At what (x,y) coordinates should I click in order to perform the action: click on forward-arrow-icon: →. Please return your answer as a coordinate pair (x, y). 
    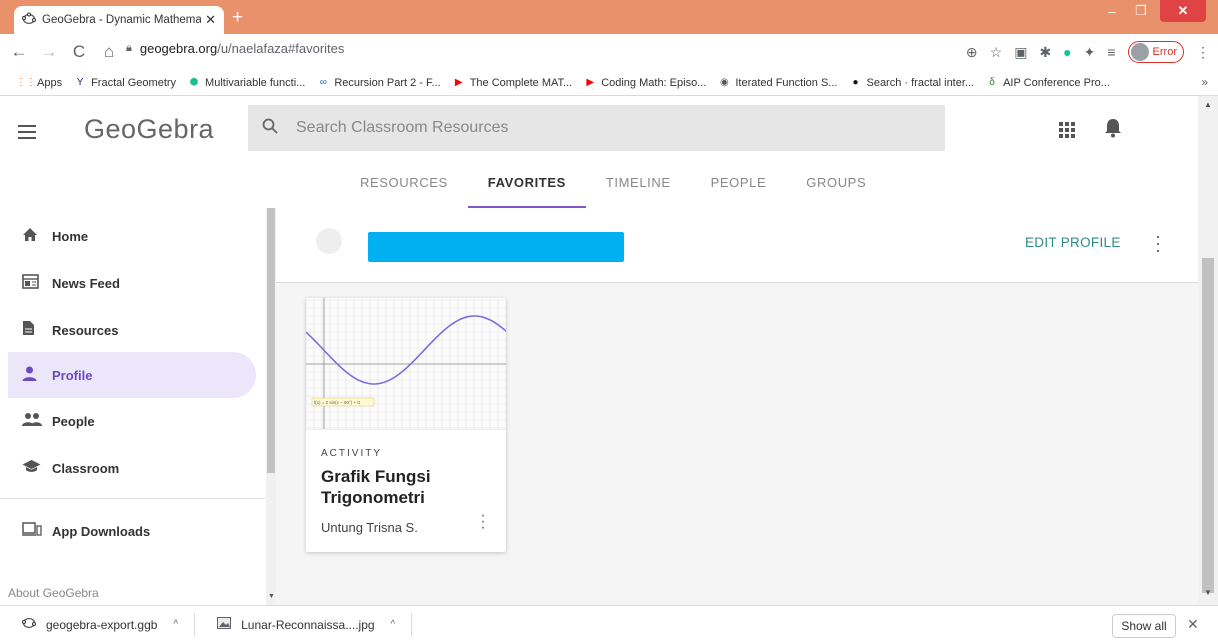
    Looking at the image, I should click on (49, 52).